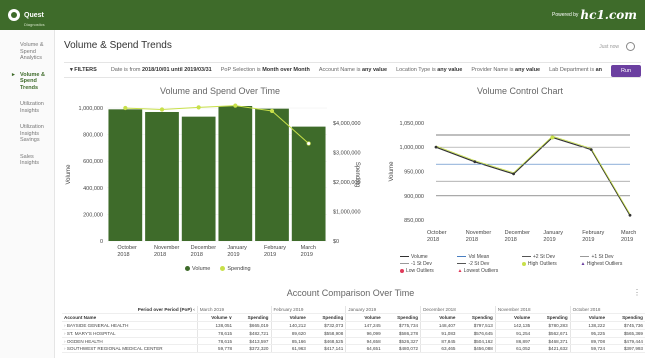 This screenshot has height=358, width=645. Describe the element at coordinates (162, 176) in the screenshot. I see `bar-volume-november-2018` at that location.